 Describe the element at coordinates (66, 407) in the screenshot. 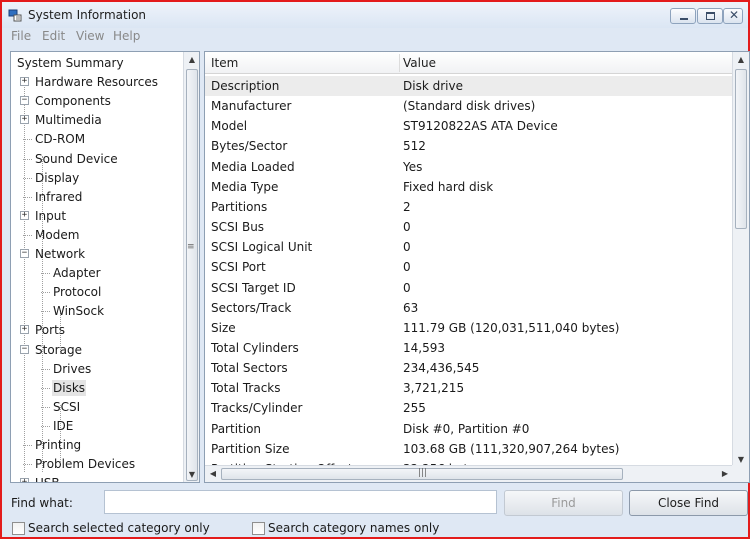

I see `tree-item-scsi: SCSI` at that location.